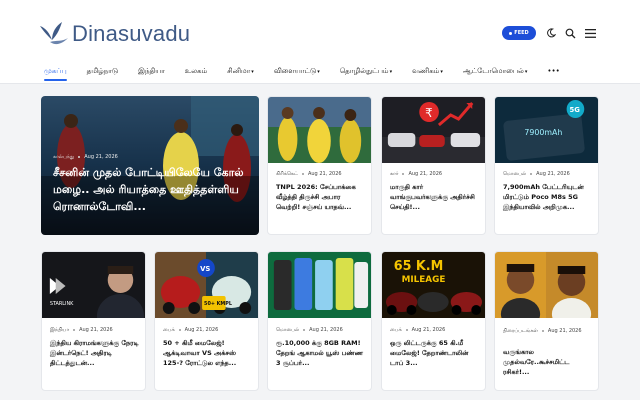 The width and height of the screenshot is (640, 400). What do you see at coordinates (196, 73) in the screenshot?
I see `nav-item-world: உலகம்` at bounding box center [196, 73].